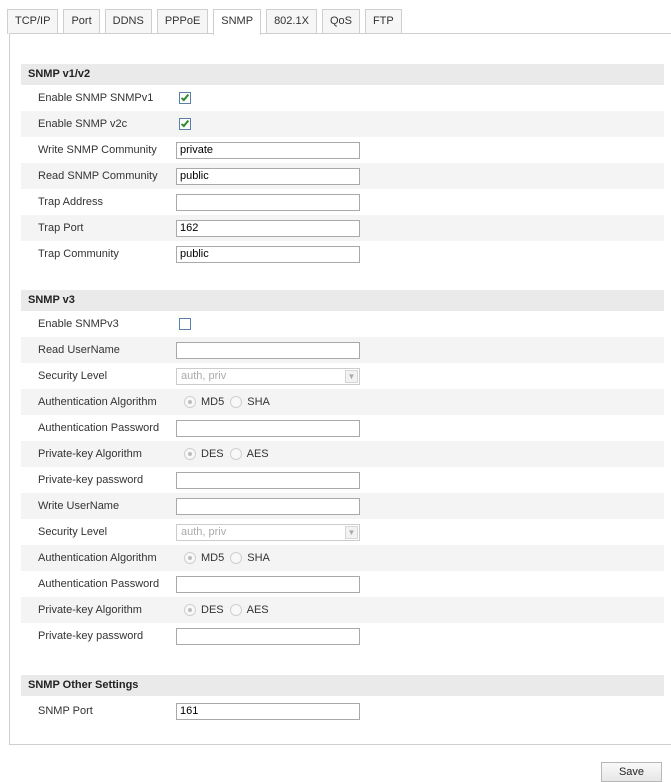  Describe the element at coordinates (342, 558) in the screenshot. I see `row-write-auth-algorithm: Authentication Algorithm MD5 SHA` at that location.